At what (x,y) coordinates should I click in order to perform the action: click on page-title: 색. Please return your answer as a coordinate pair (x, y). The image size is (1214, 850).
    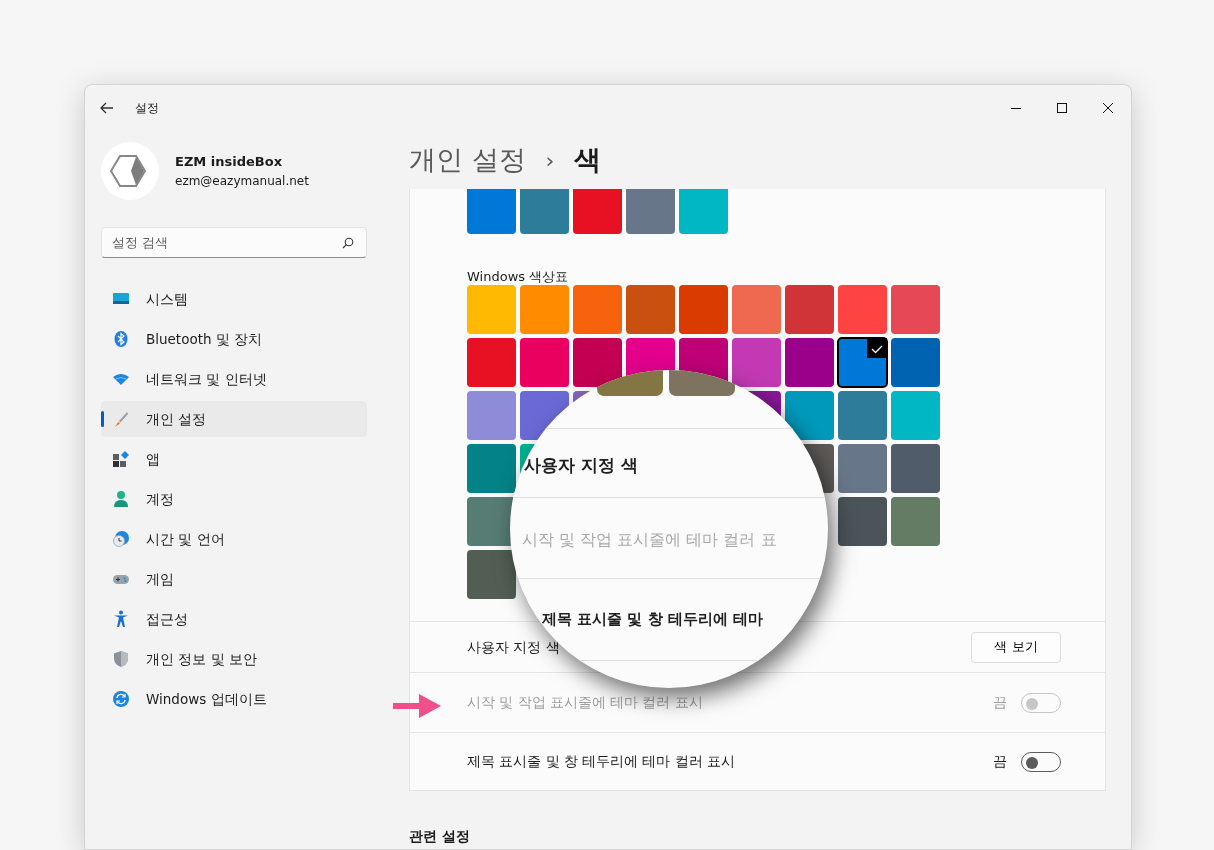
    Looking at the image, I should click on (588, 159).